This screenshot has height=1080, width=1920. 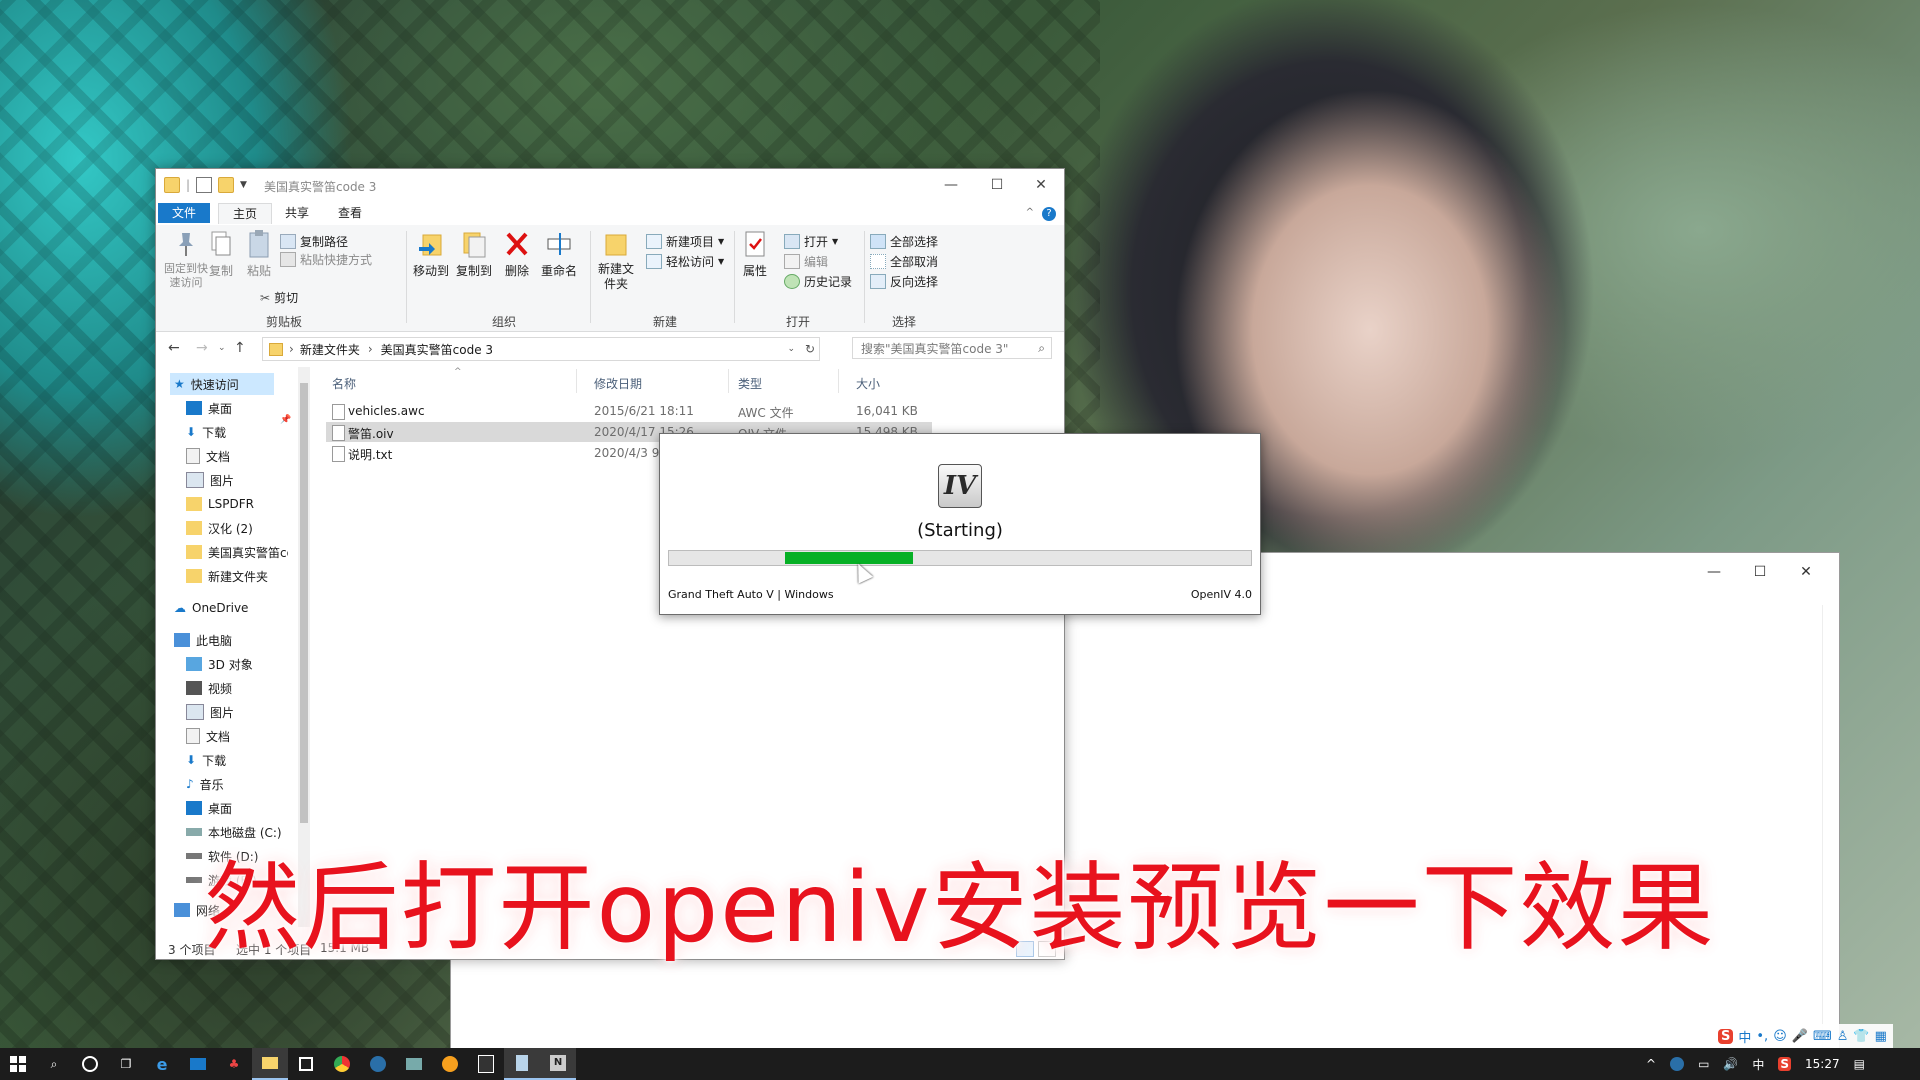 What do you see at coordinates (226, 185) in the screenshot?
I see `new-folder-icon` at bounding box center [226, 185].